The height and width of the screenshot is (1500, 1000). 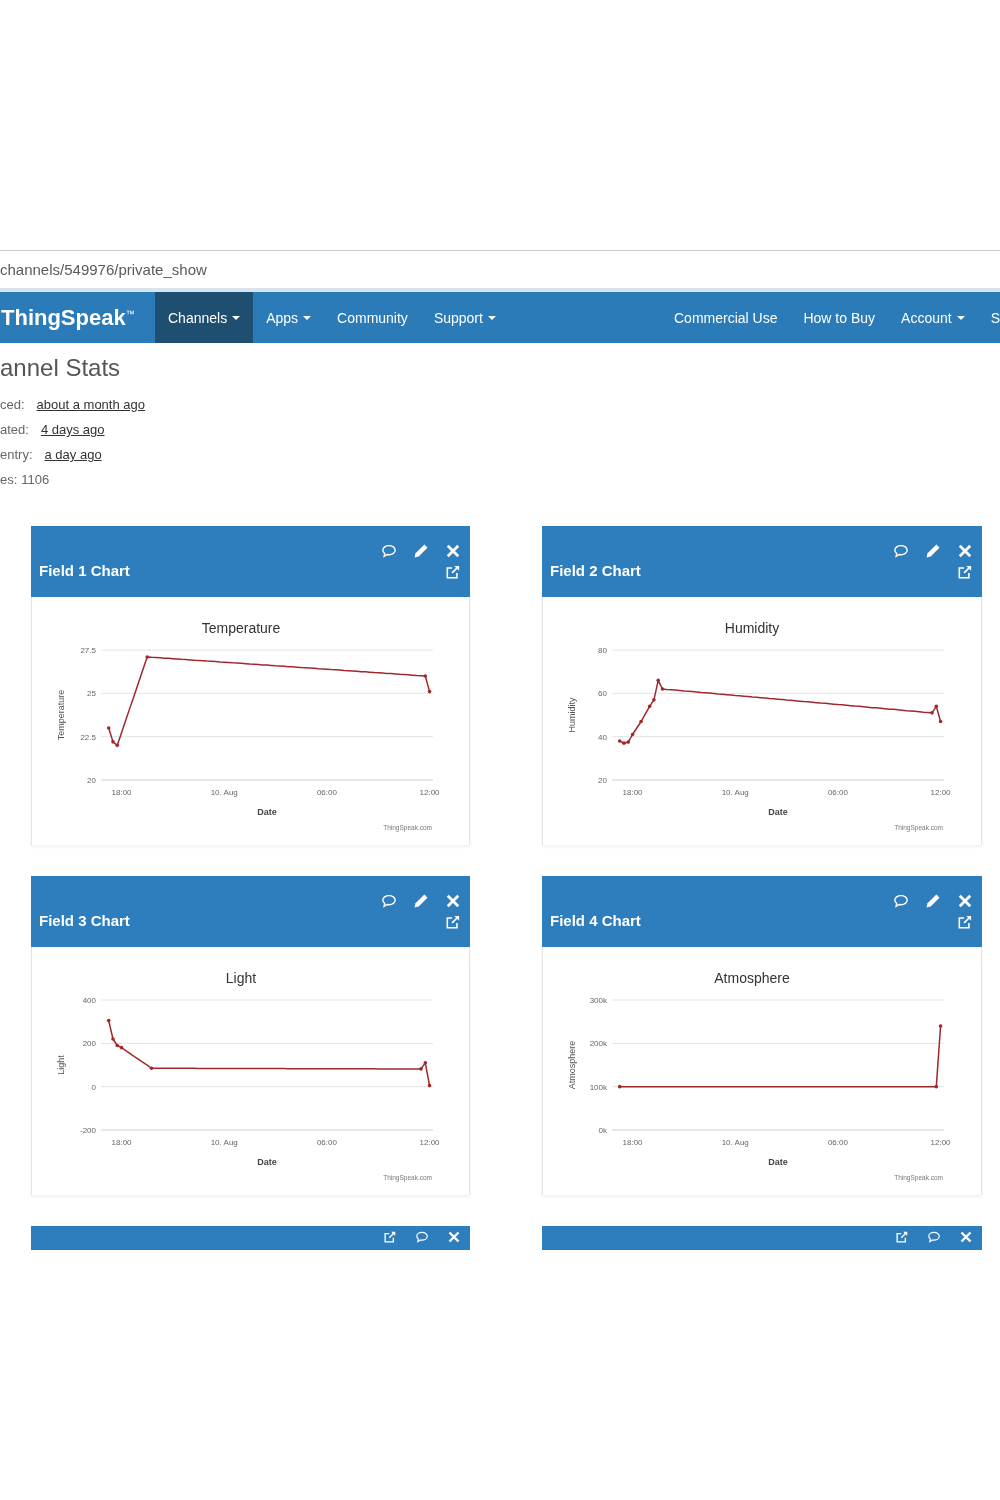 What do you see at coordinates (752, 978) in the screenshot?
I see `chart-title: Atmosphere` at bounding box center [752, 978].